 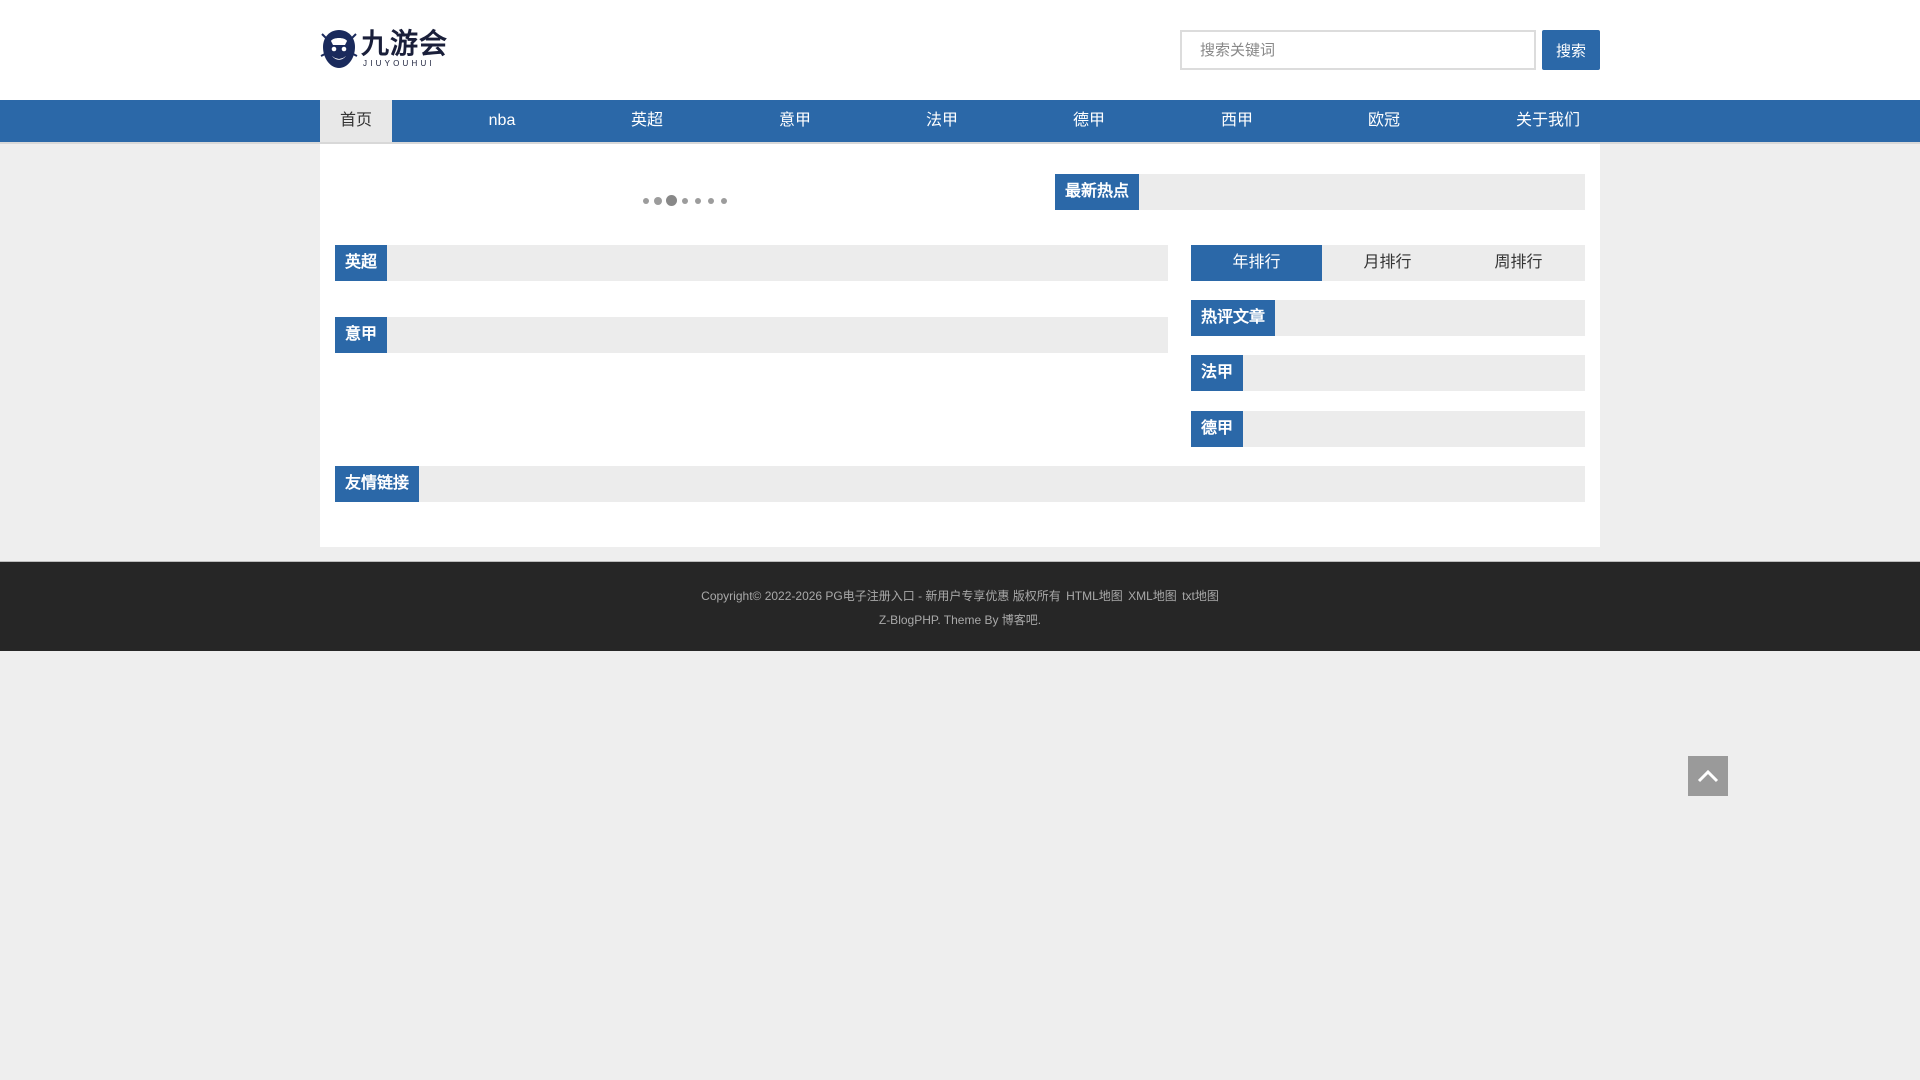 I want to click on nav-item-bundesliga: 德甲, so click(x=1089, y=121).